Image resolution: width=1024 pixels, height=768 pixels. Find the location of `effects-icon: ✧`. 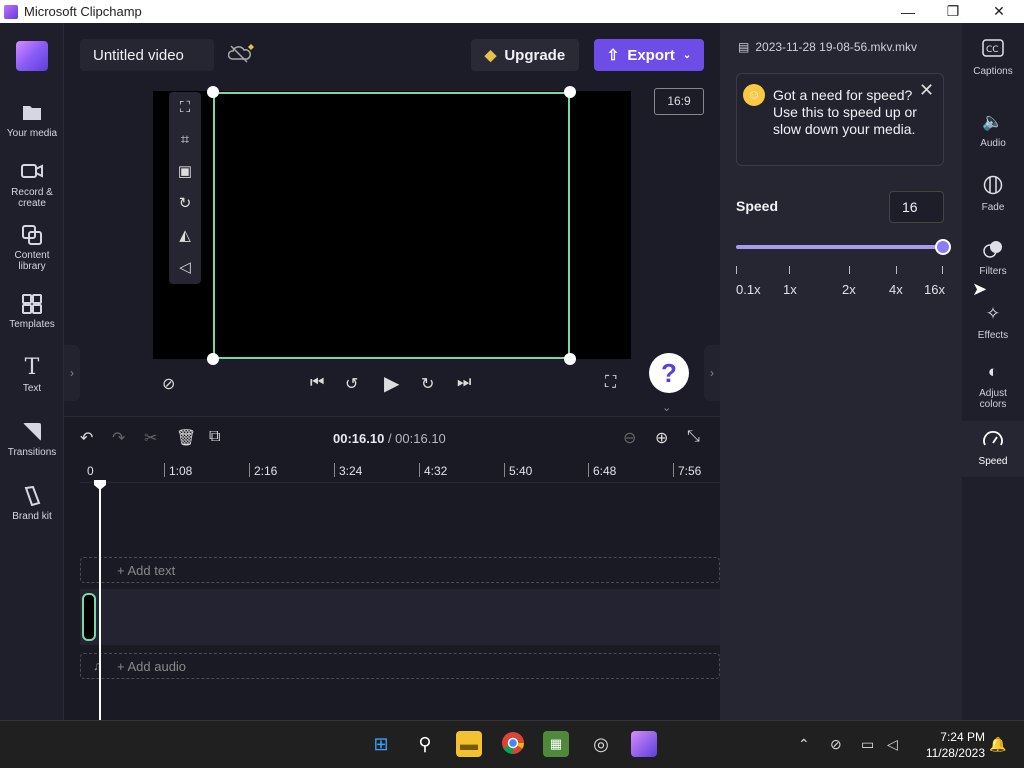

effects-icon: ✧ is located at coordinates (993, 313).